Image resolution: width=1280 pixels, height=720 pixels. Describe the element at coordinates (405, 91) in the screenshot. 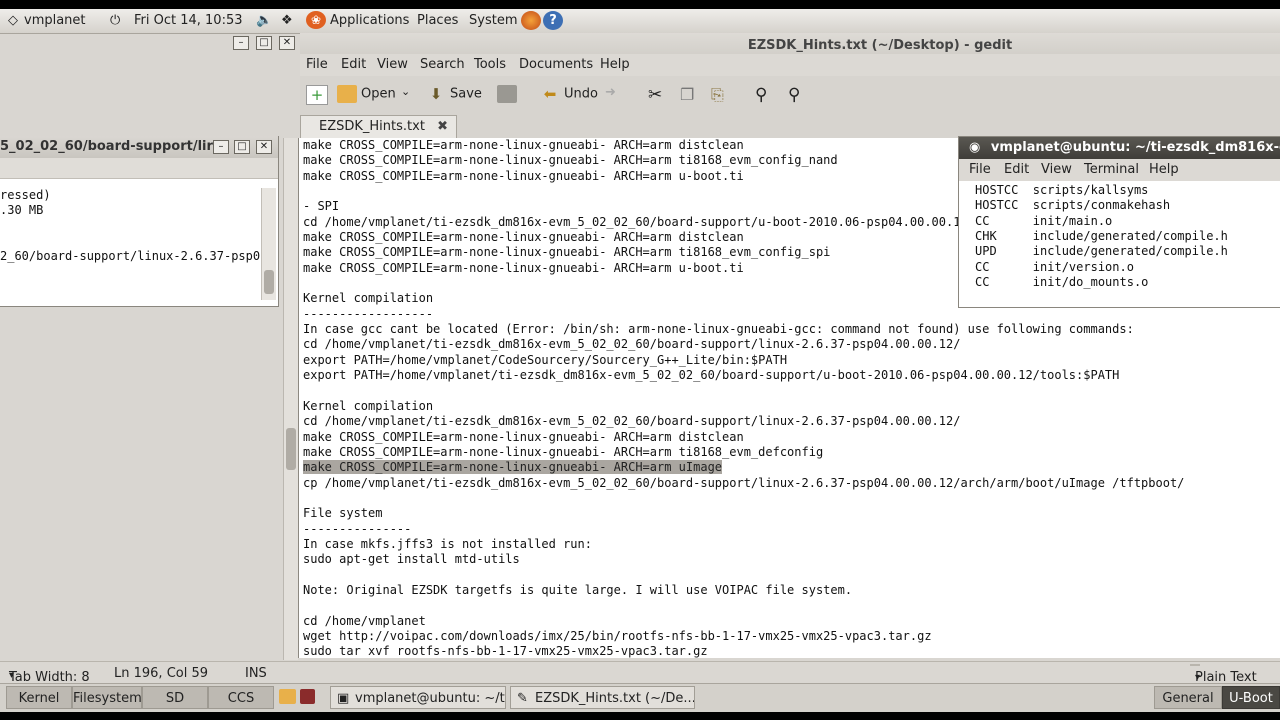

I see `open-dropdown-icon: ⌄` at that location.